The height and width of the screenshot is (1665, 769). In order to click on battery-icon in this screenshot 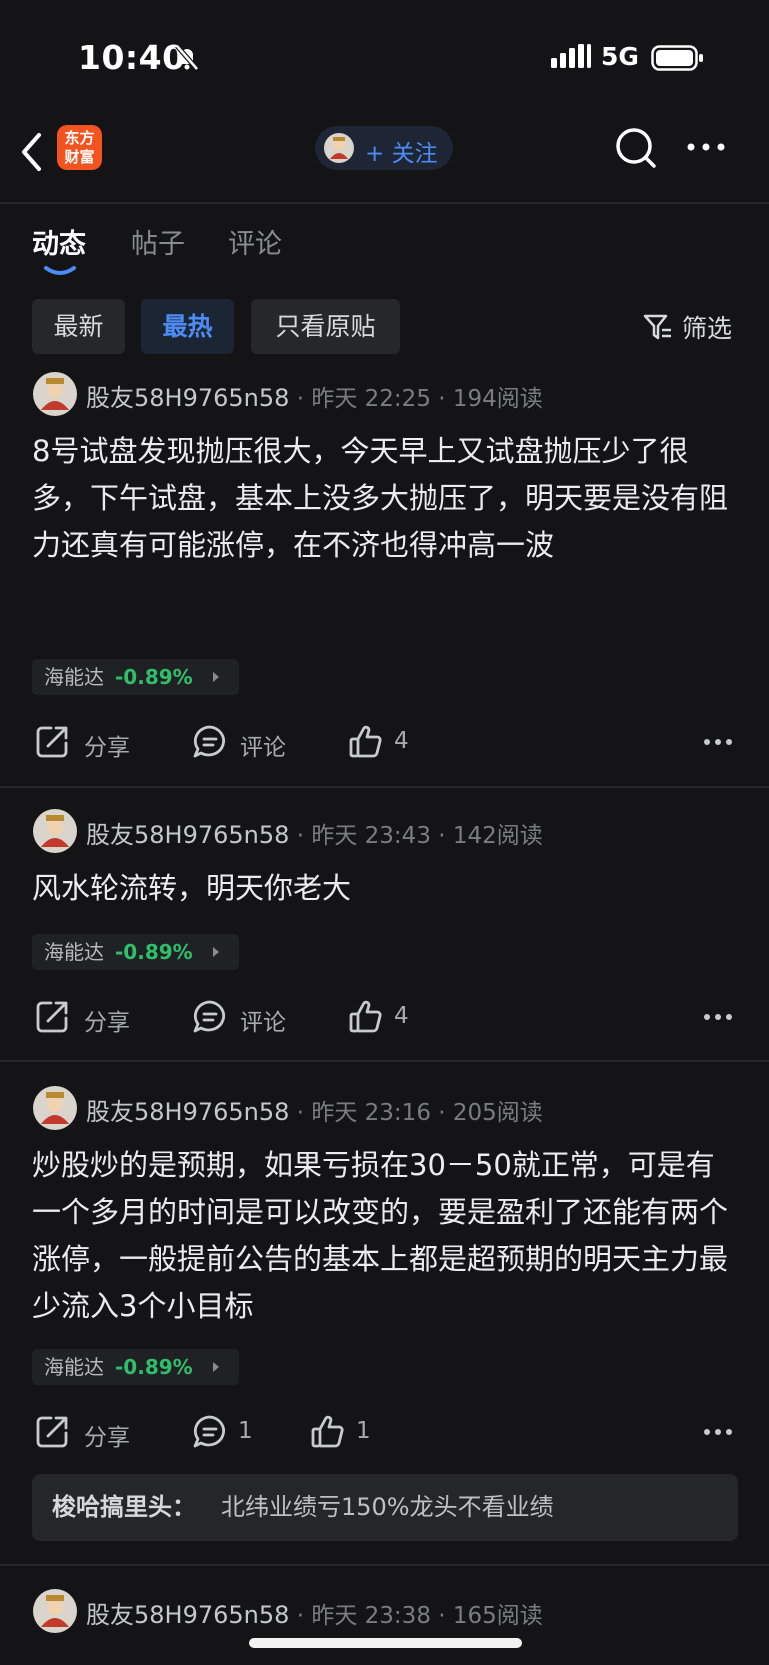, I will do `click(677, 58)`.